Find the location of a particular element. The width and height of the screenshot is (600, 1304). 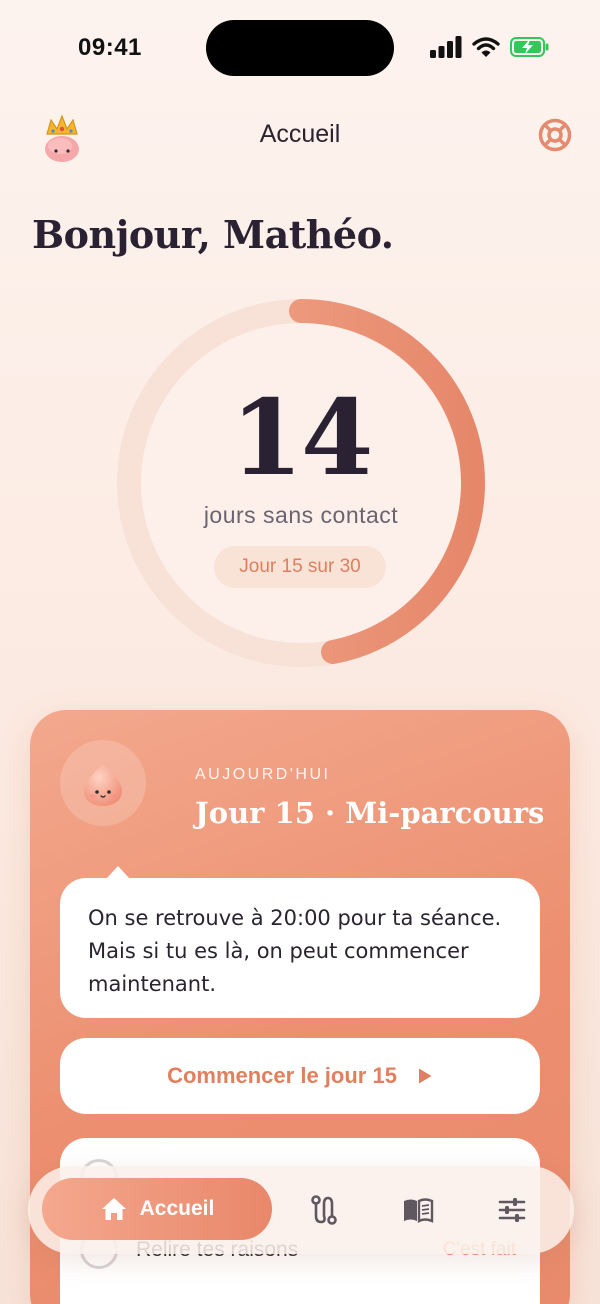

dynamic-island is located at coordinates (300, 48).